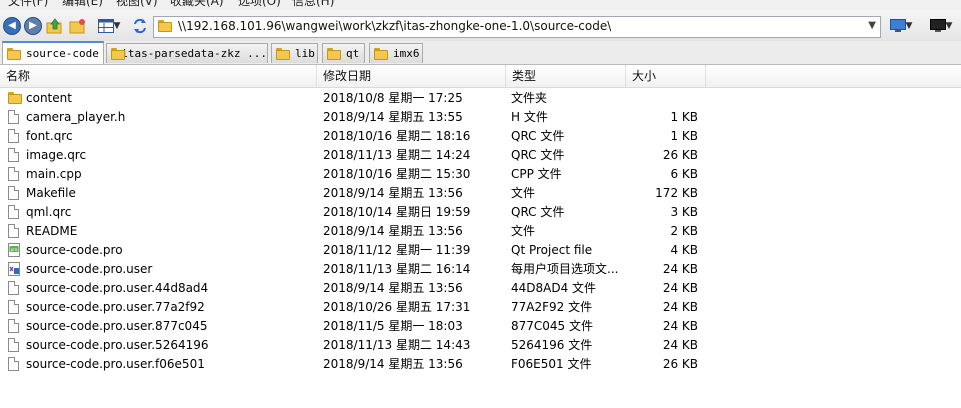  I want to click on column-size: 大小, so click(666, 76).